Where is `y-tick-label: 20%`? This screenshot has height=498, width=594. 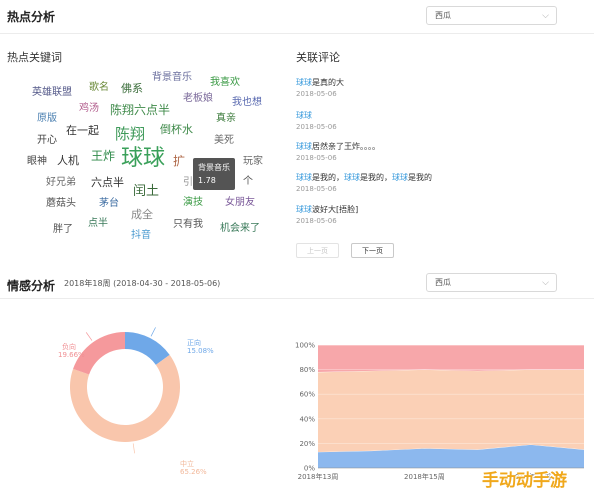
y-tick-label: 20% is located at coordinates (307, 444).